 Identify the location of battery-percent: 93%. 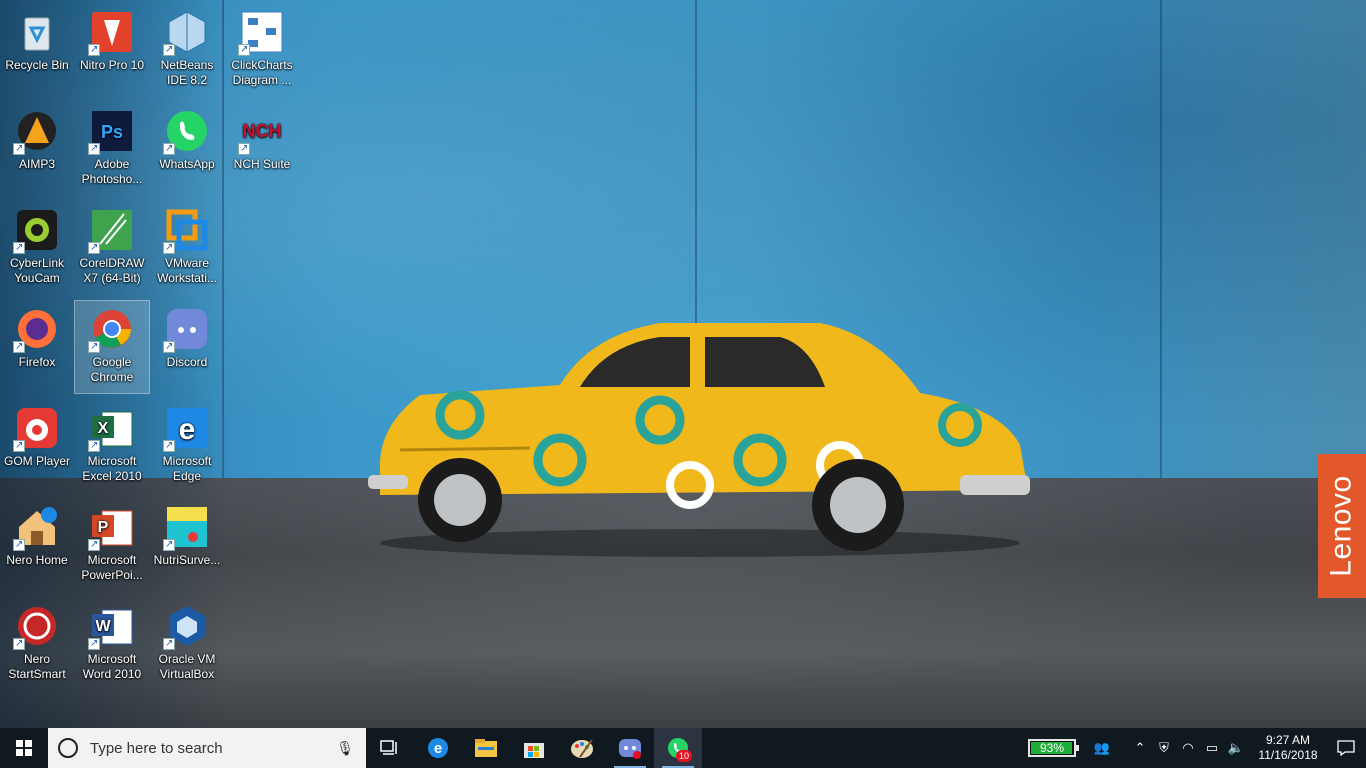
(1052, 748).